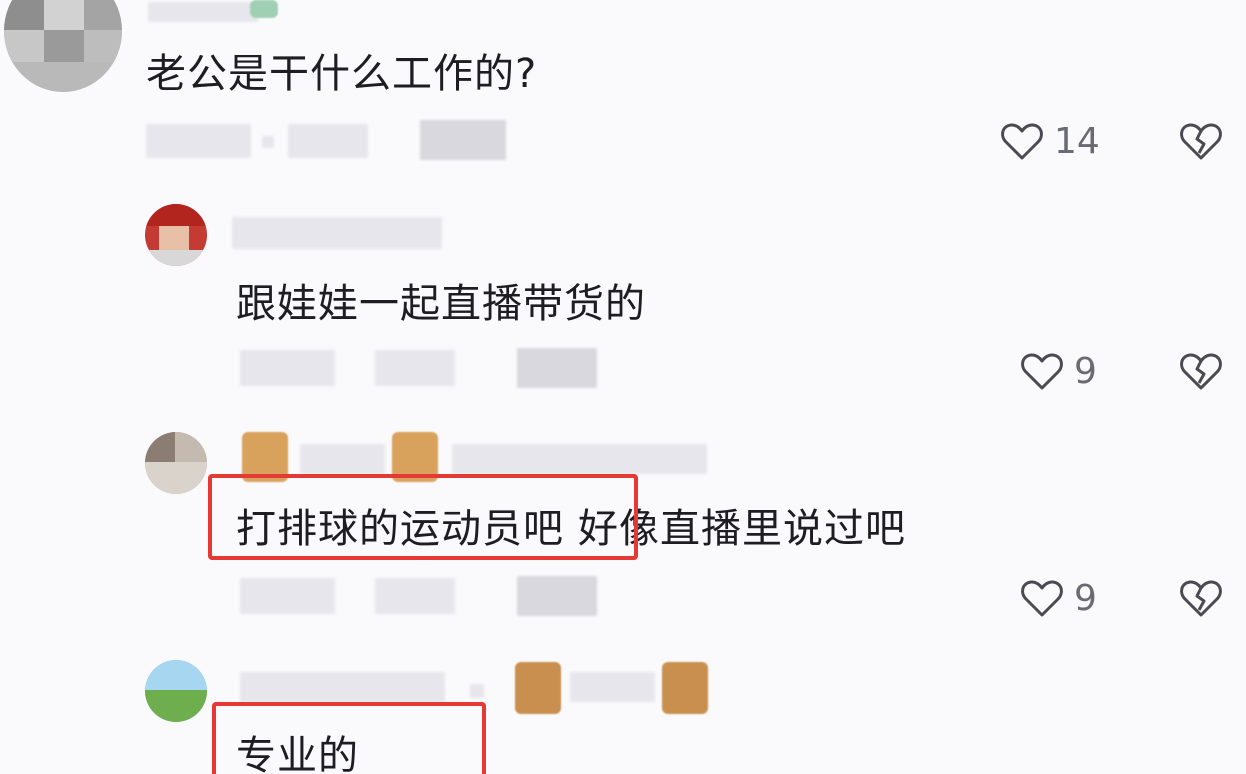  I want to click on comment-text: 老公是干什么工作的?, so click(342, 74).